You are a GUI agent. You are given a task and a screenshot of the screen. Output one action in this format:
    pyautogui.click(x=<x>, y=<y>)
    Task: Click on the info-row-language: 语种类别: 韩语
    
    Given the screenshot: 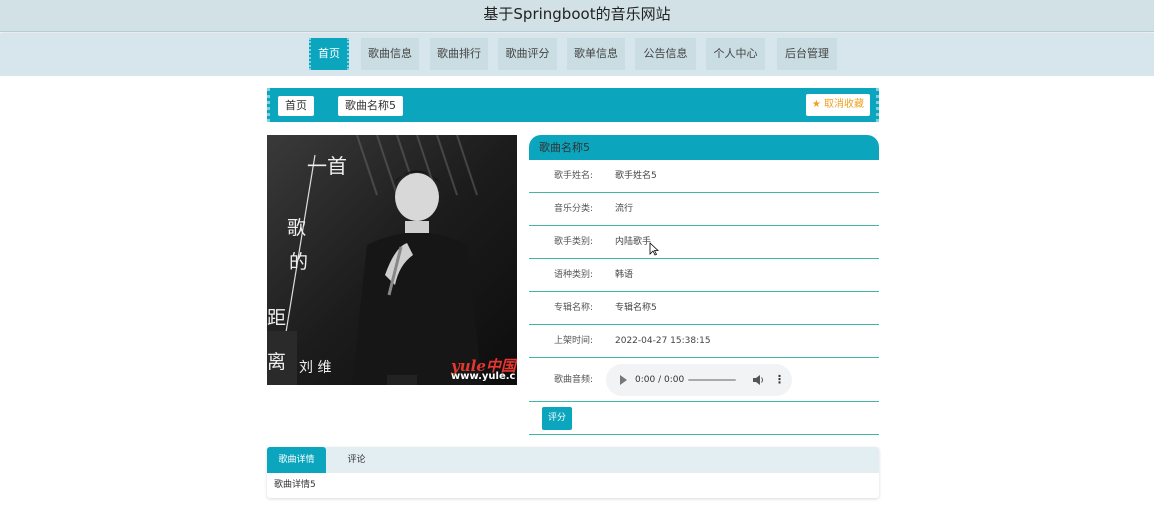 What is the action you would take?
    pyautogui.click(x=704, y=275)
    